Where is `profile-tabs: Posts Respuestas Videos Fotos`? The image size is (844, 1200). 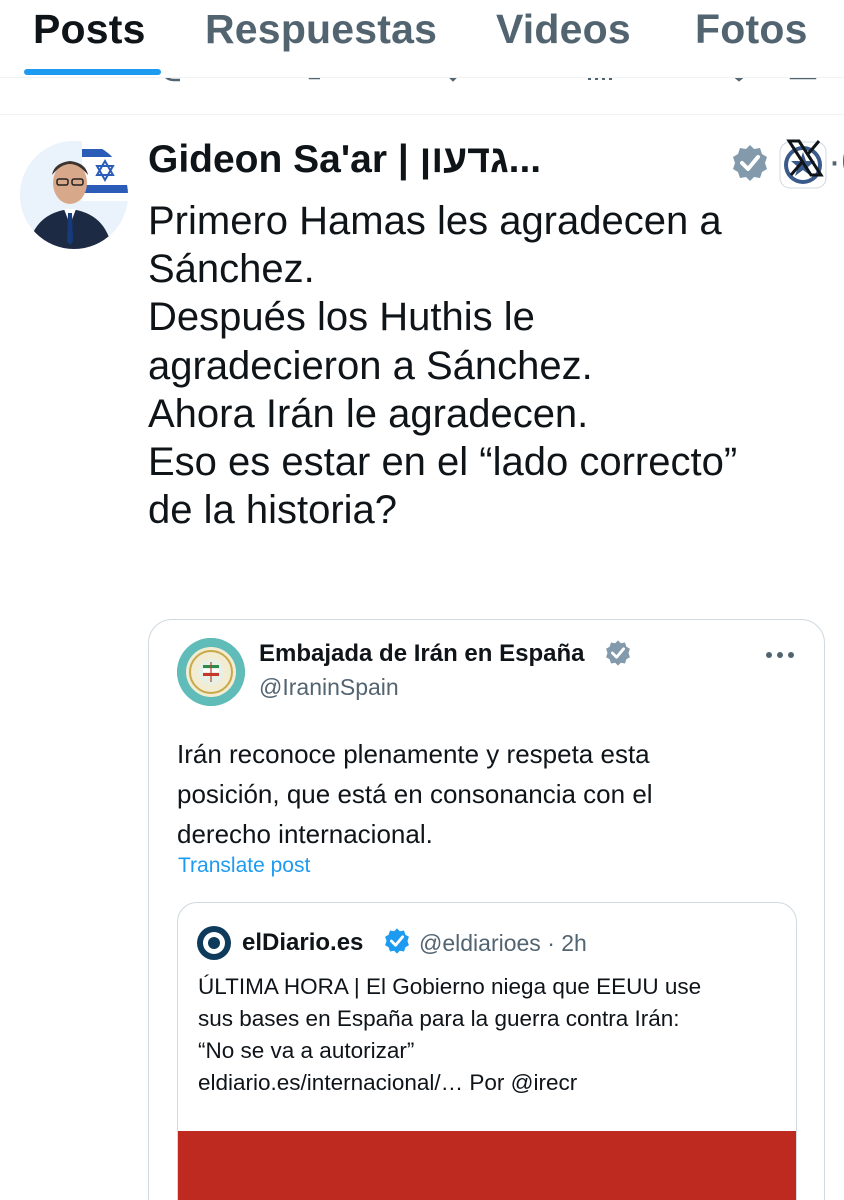
profile-tabs: Posts Respuestas Videos Fotos is located at coordinates (422, 38).